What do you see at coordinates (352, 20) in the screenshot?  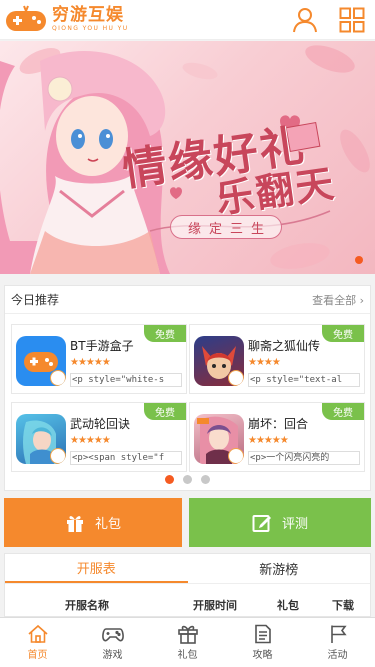 I see `grid-menu-icon` at bounding box center [352, 20].